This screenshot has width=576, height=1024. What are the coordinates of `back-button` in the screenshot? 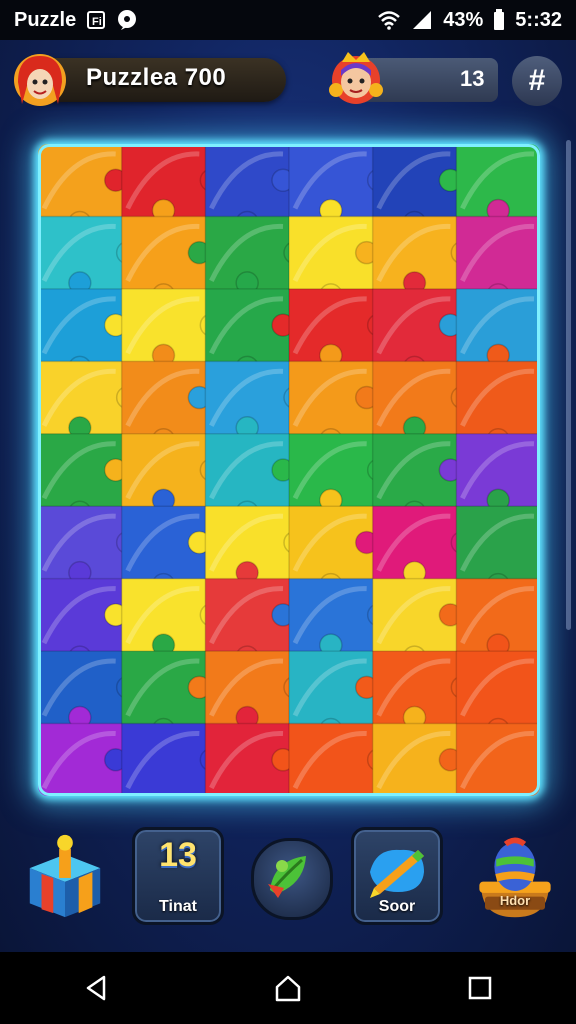 It's located at (96, 988).